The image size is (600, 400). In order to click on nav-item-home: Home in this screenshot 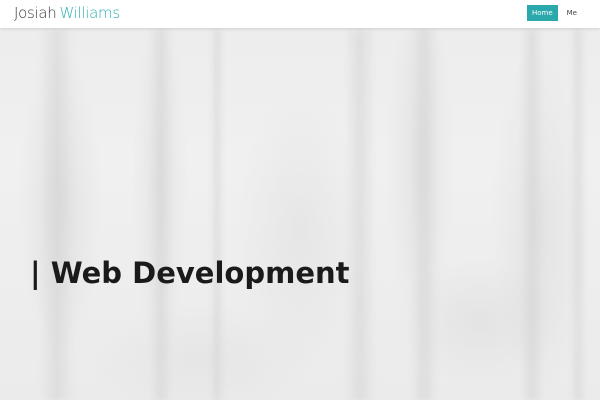, I will do `click(542, 13)`.